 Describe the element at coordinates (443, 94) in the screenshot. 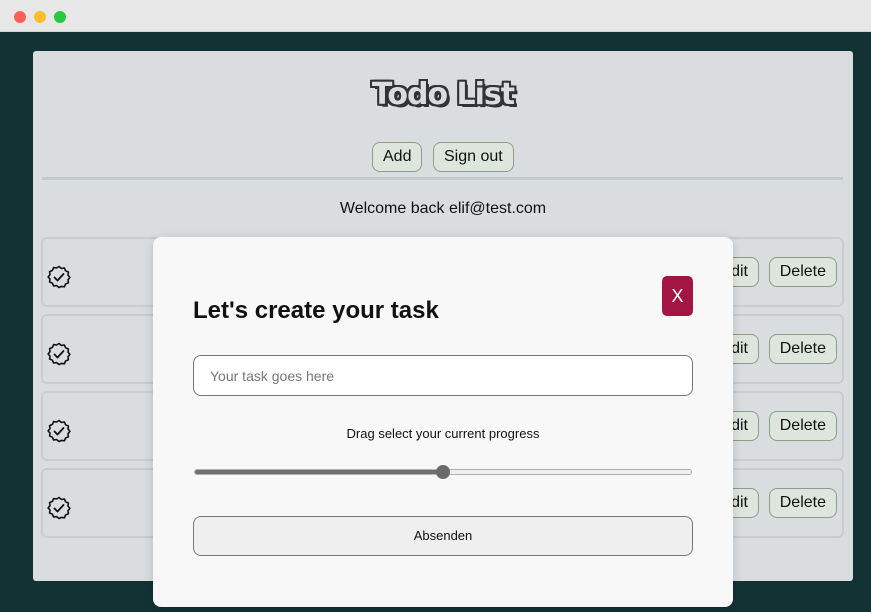

I see `app-title: Todo List` at that location.